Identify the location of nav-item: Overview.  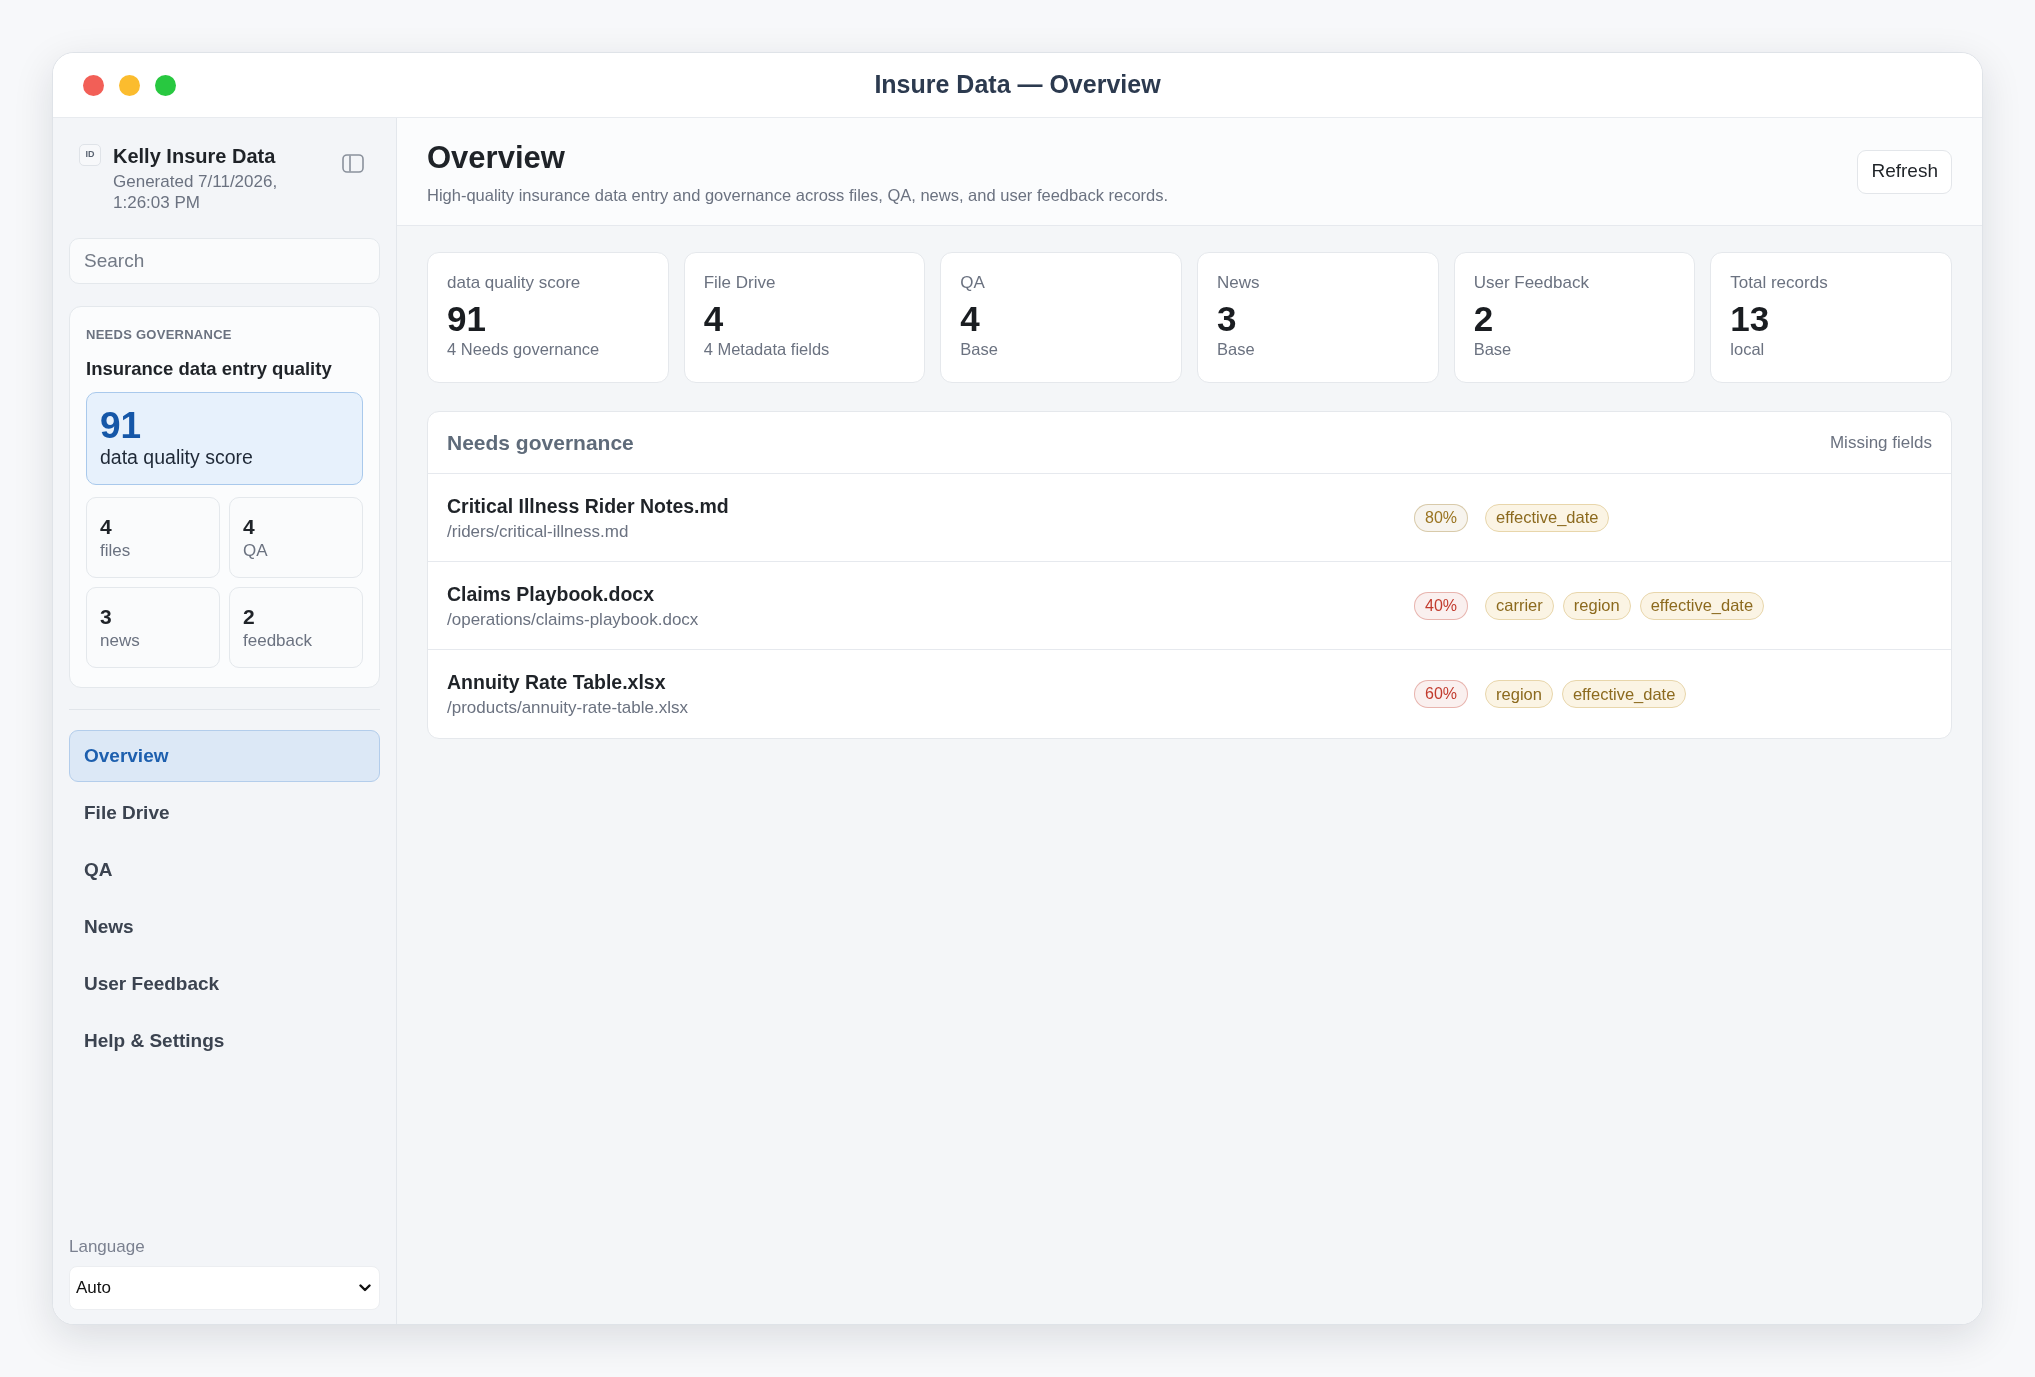
(224, 756).